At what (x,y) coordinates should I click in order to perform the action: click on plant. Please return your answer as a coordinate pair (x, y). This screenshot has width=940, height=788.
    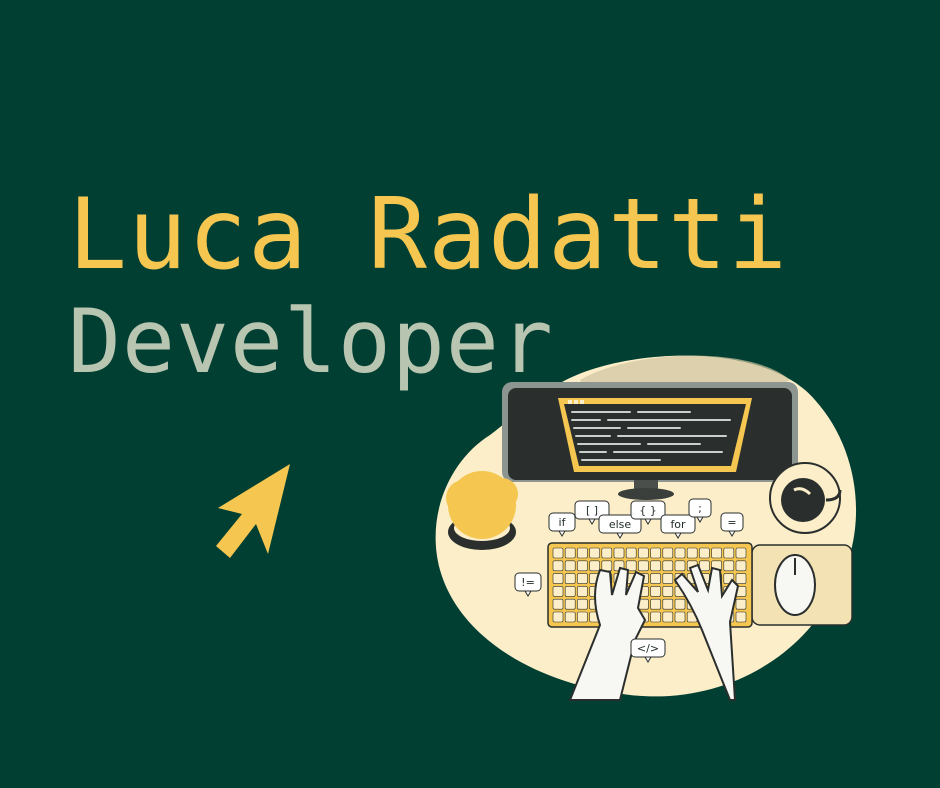
    Looking at the image, I should click on (482, 510).